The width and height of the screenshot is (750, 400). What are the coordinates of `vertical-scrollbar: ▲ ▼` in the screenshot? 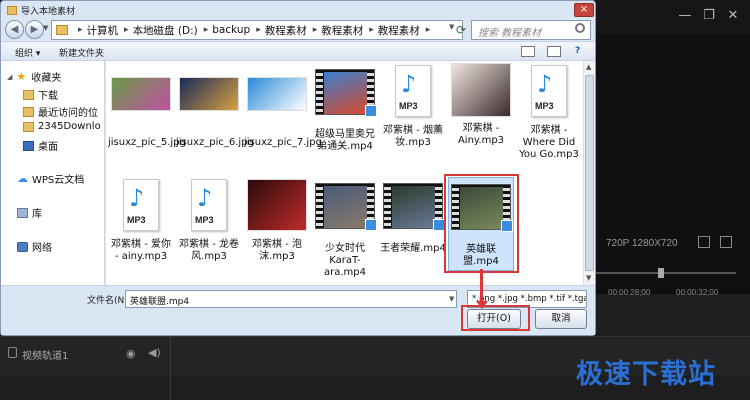 It's located at (589, 173).